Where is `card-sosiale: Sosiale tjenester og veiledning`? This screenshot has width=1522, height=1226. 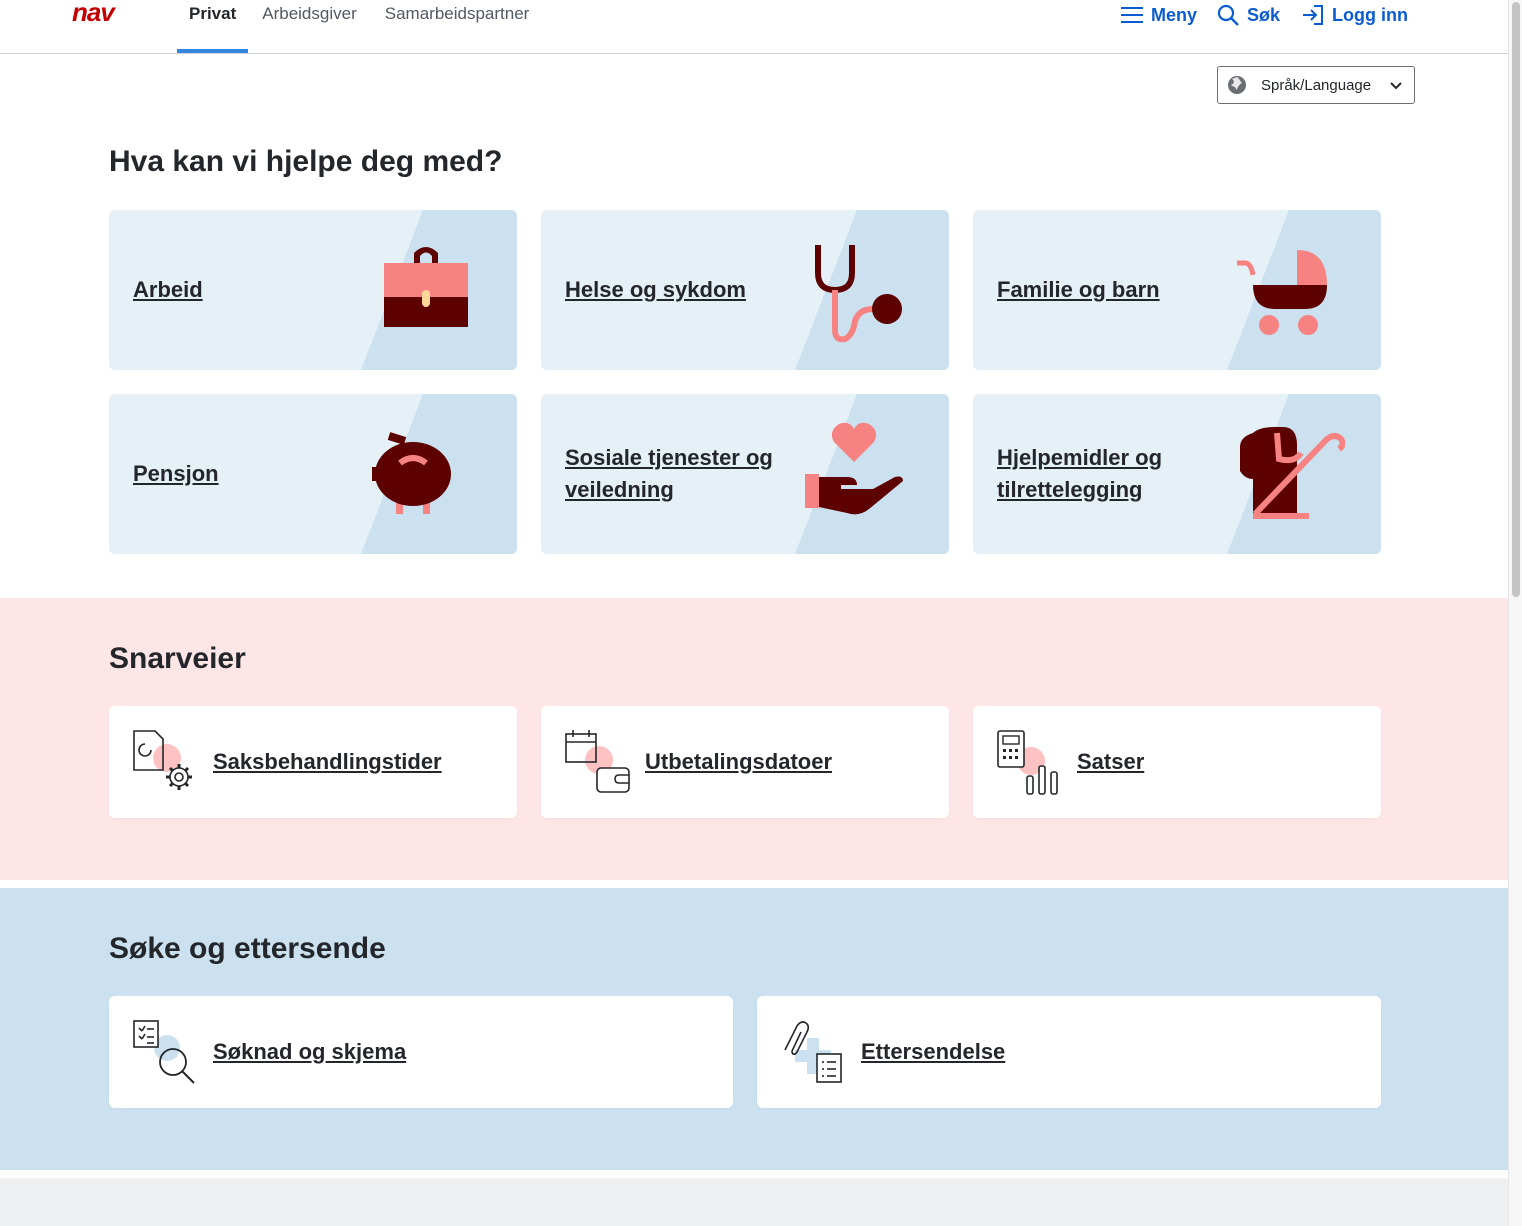
card-sosiale: Sosiale tjenester og veiledning is located at coordinates (745, 474).